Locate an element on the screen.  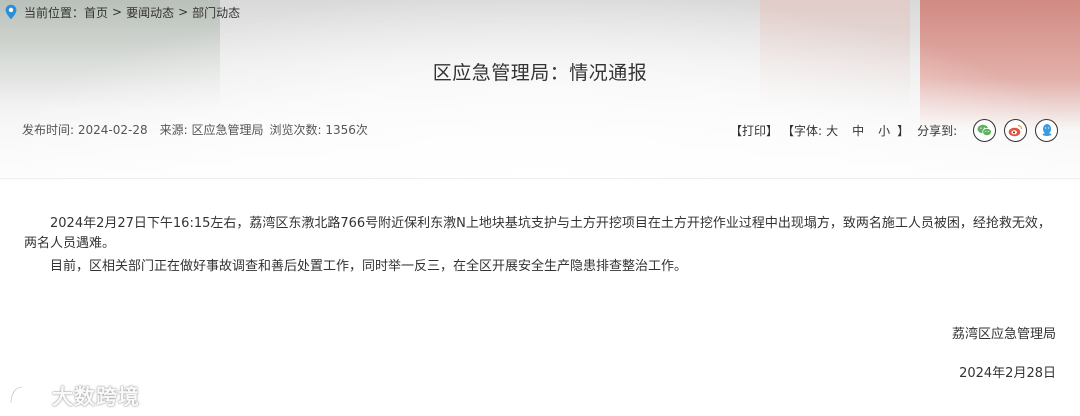
font-small-button: 小 is located at coordinates (884, 130).